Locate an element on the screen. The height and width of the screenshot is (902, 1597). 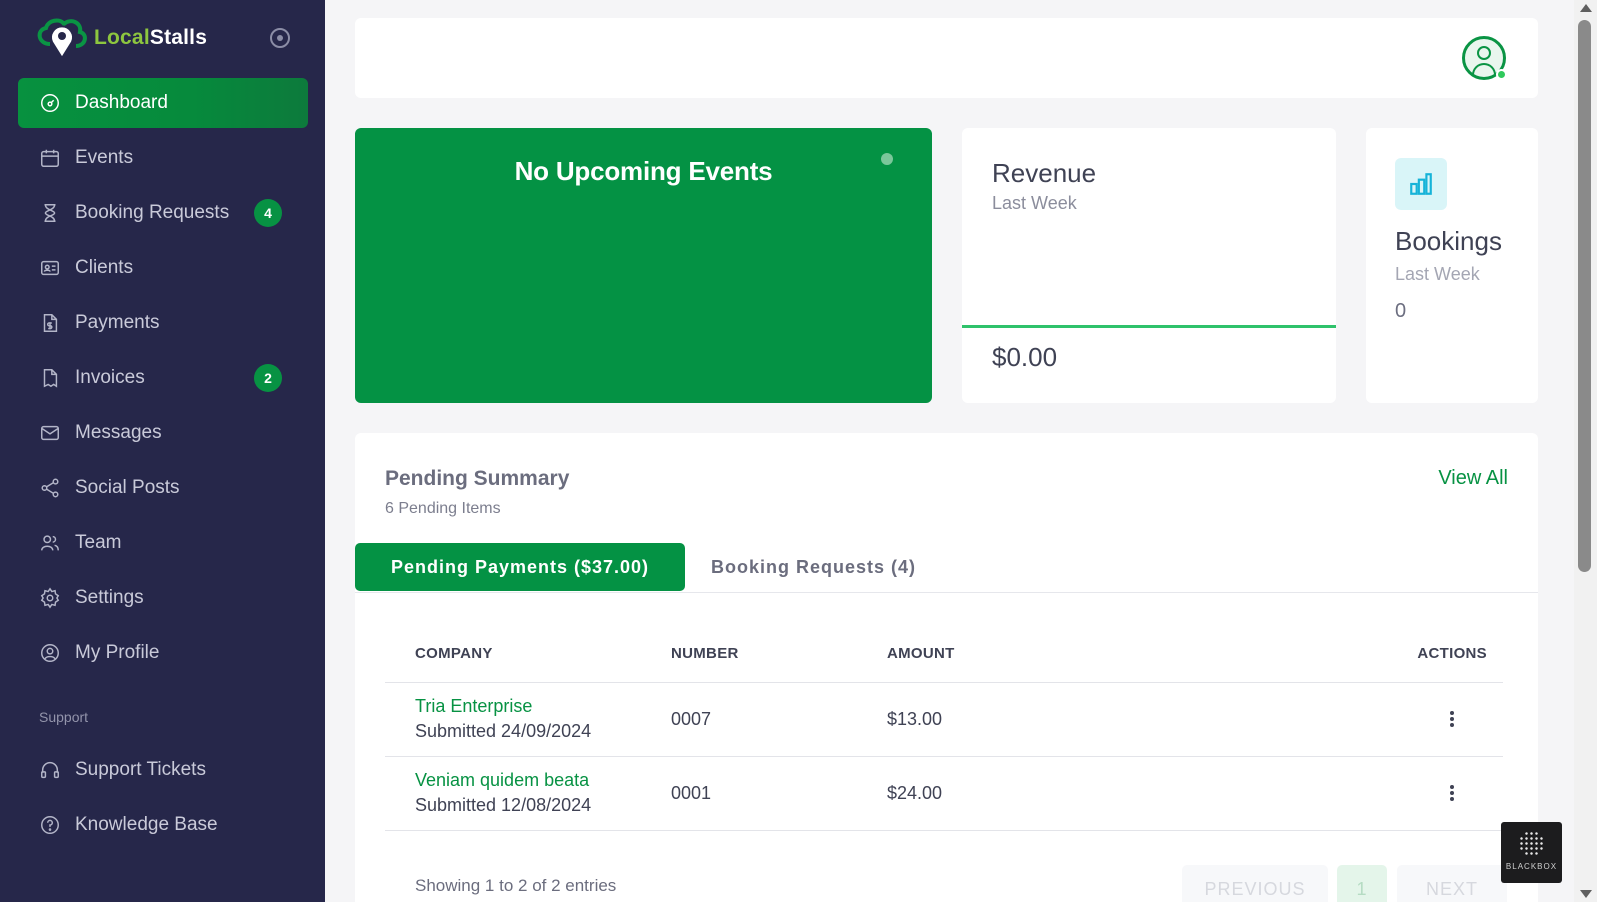
revenue-value: $0.00 is located at coordinates (1025, 357).